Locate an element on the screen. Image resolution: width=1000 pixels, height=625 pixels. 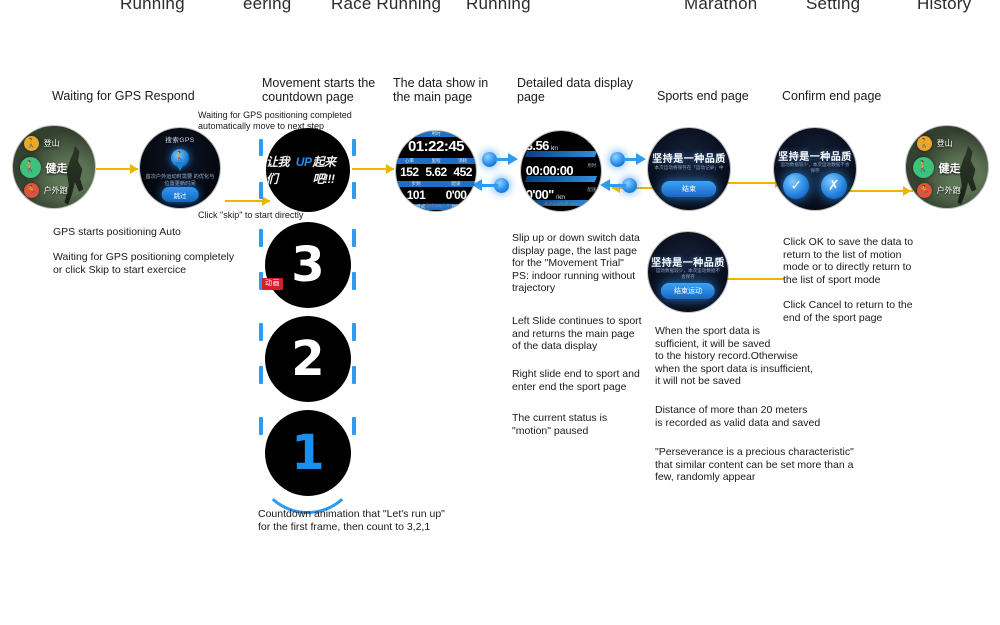
note-click-skip: Click "skip" to start directly is located at coordinates (251, 215).